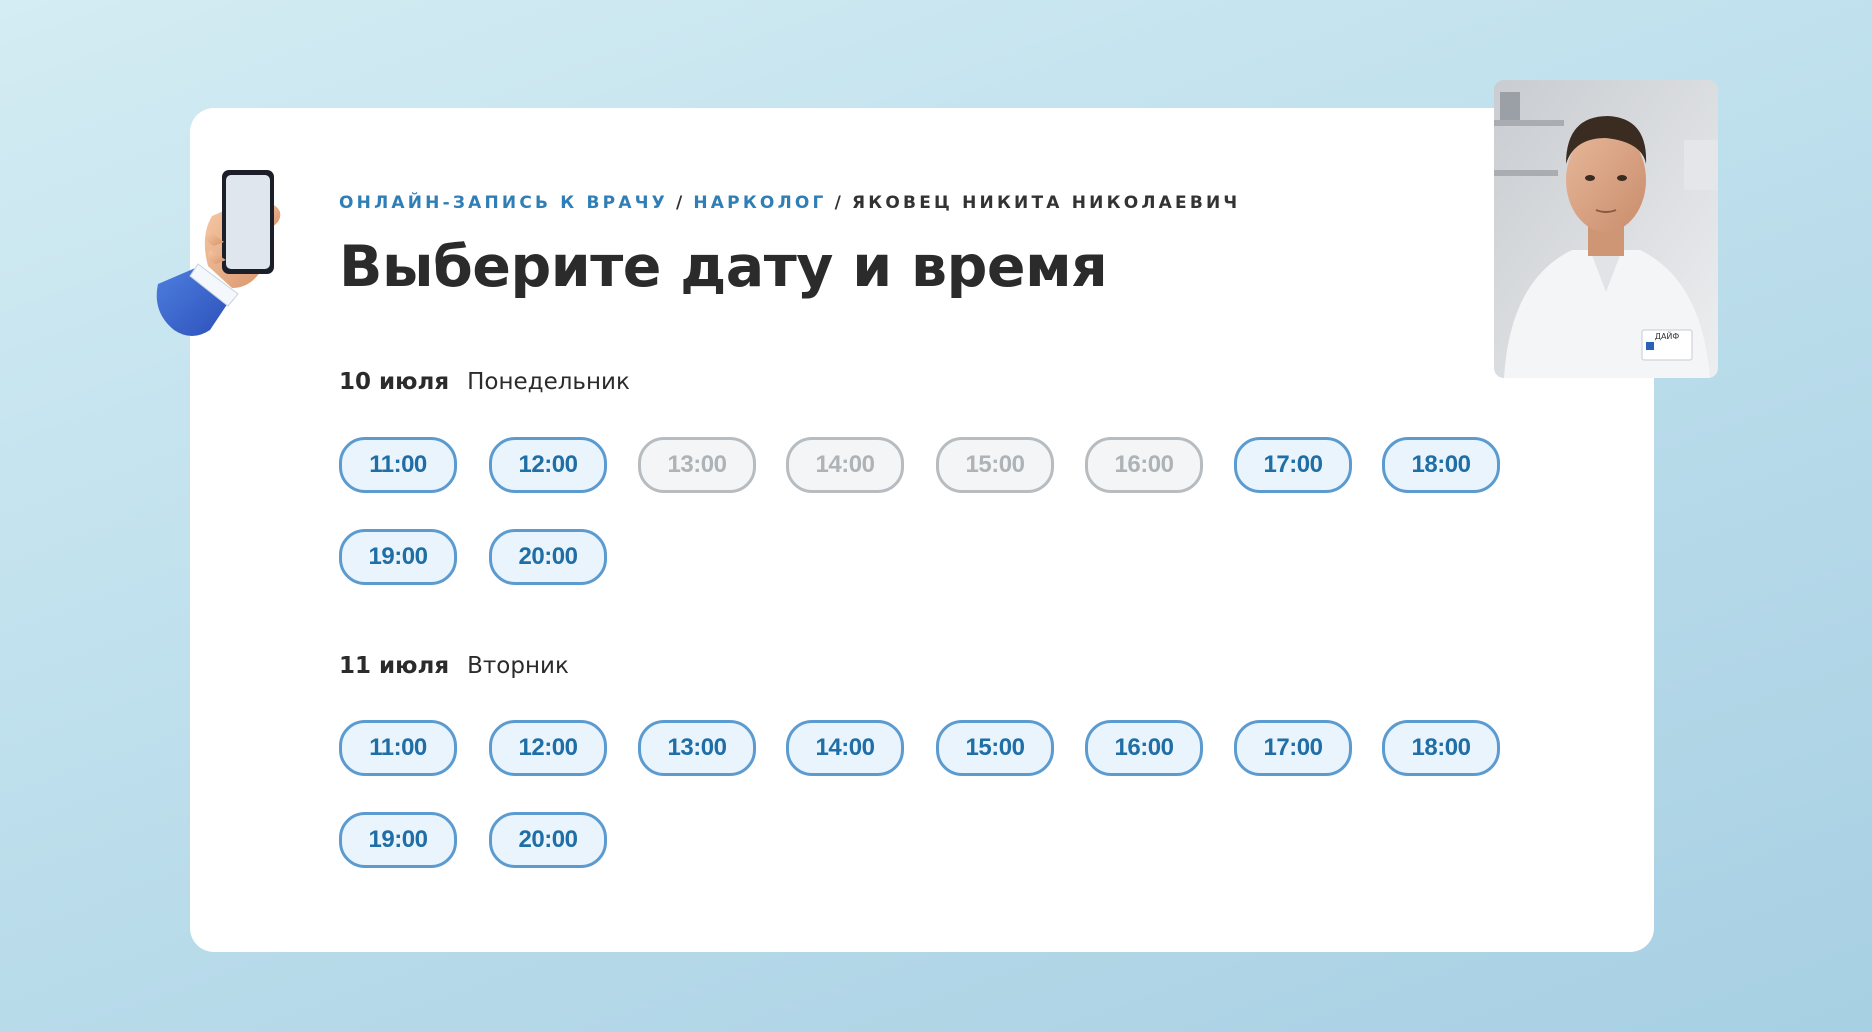 The width and height of the screenshot is (1872, 1032). What do you see at coordinates (503, 203) in the screenshot?
I see `breadcrumb-online-booking-link: ОНЛАЙН-ЗАПИСЬ К ВРАЧУ` at bounding box center [503, 203].